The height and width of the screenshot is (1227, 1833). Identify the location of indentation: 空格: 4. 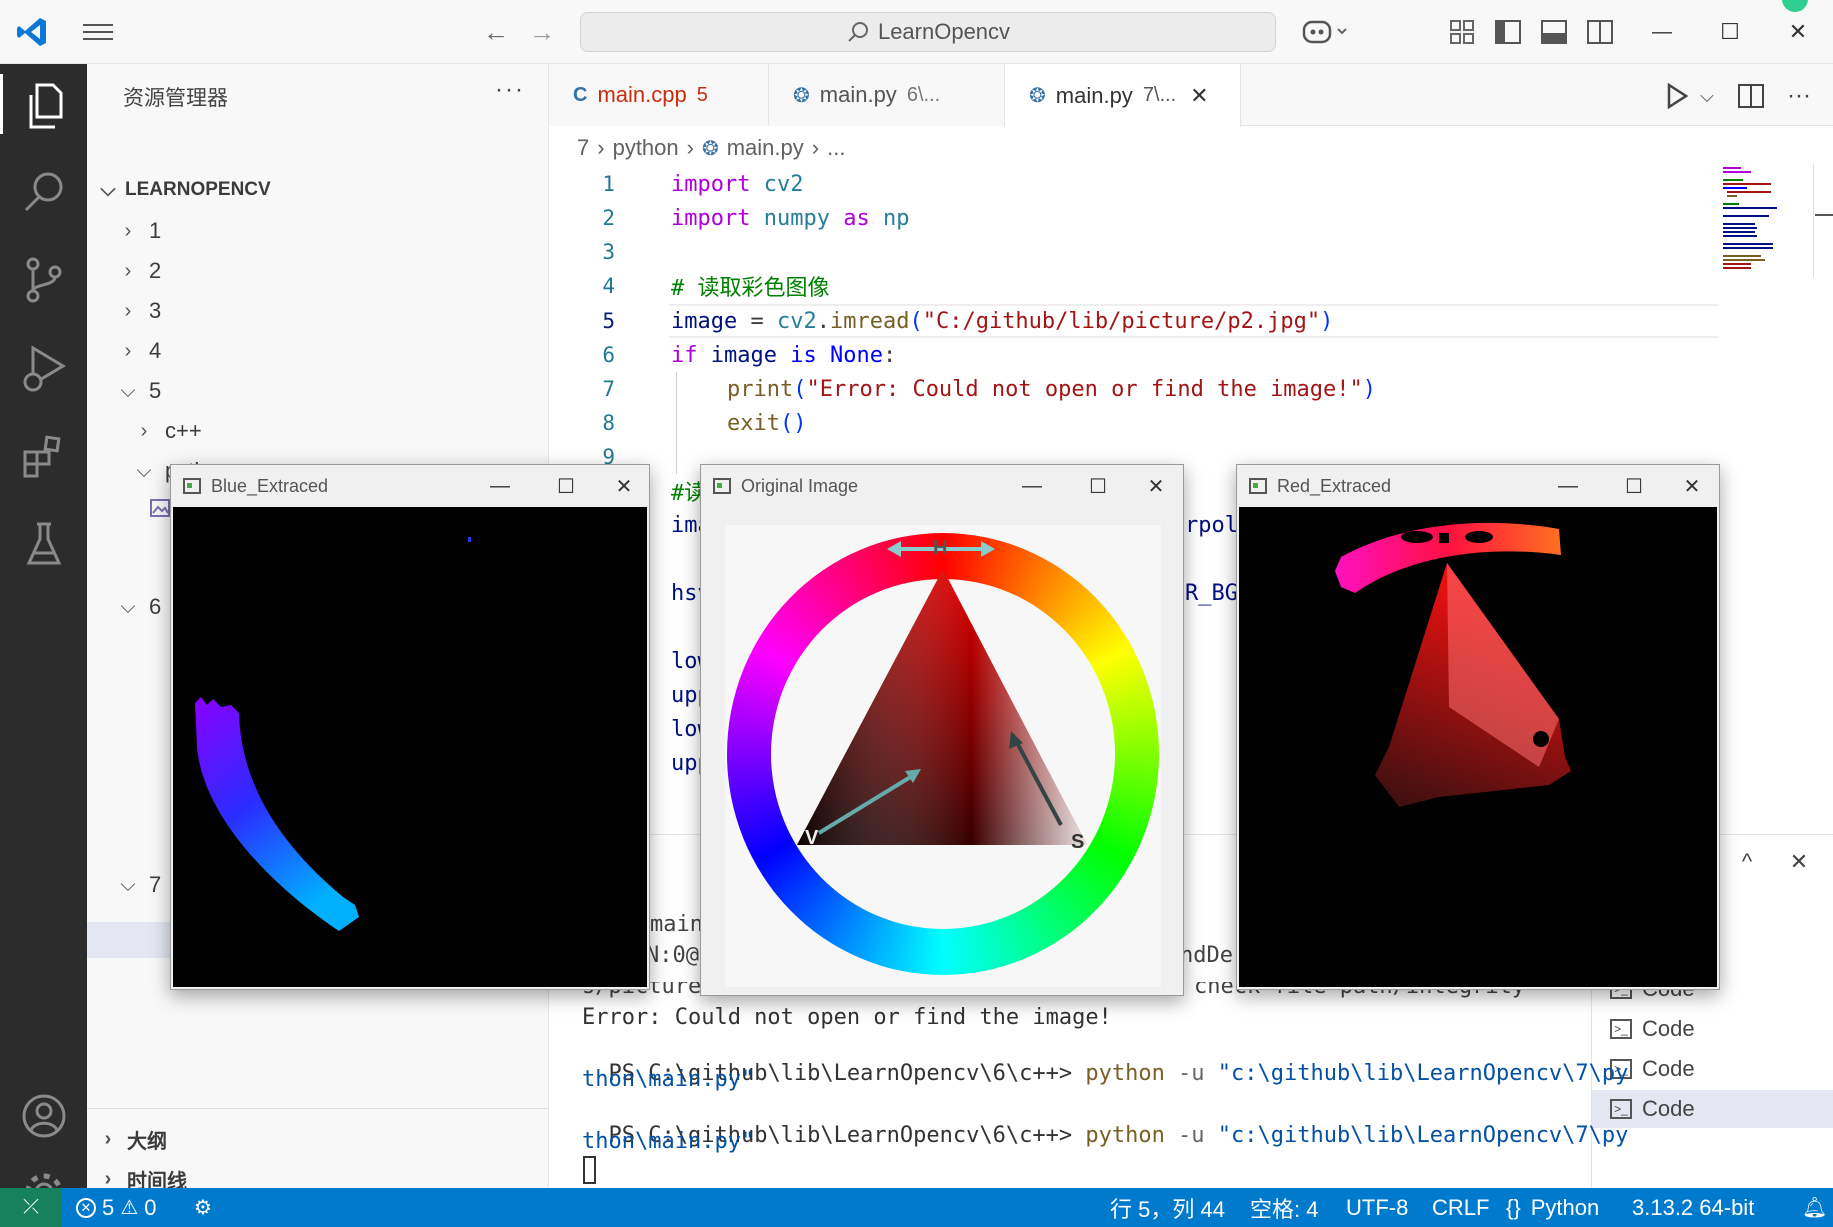
(1284, 1207).